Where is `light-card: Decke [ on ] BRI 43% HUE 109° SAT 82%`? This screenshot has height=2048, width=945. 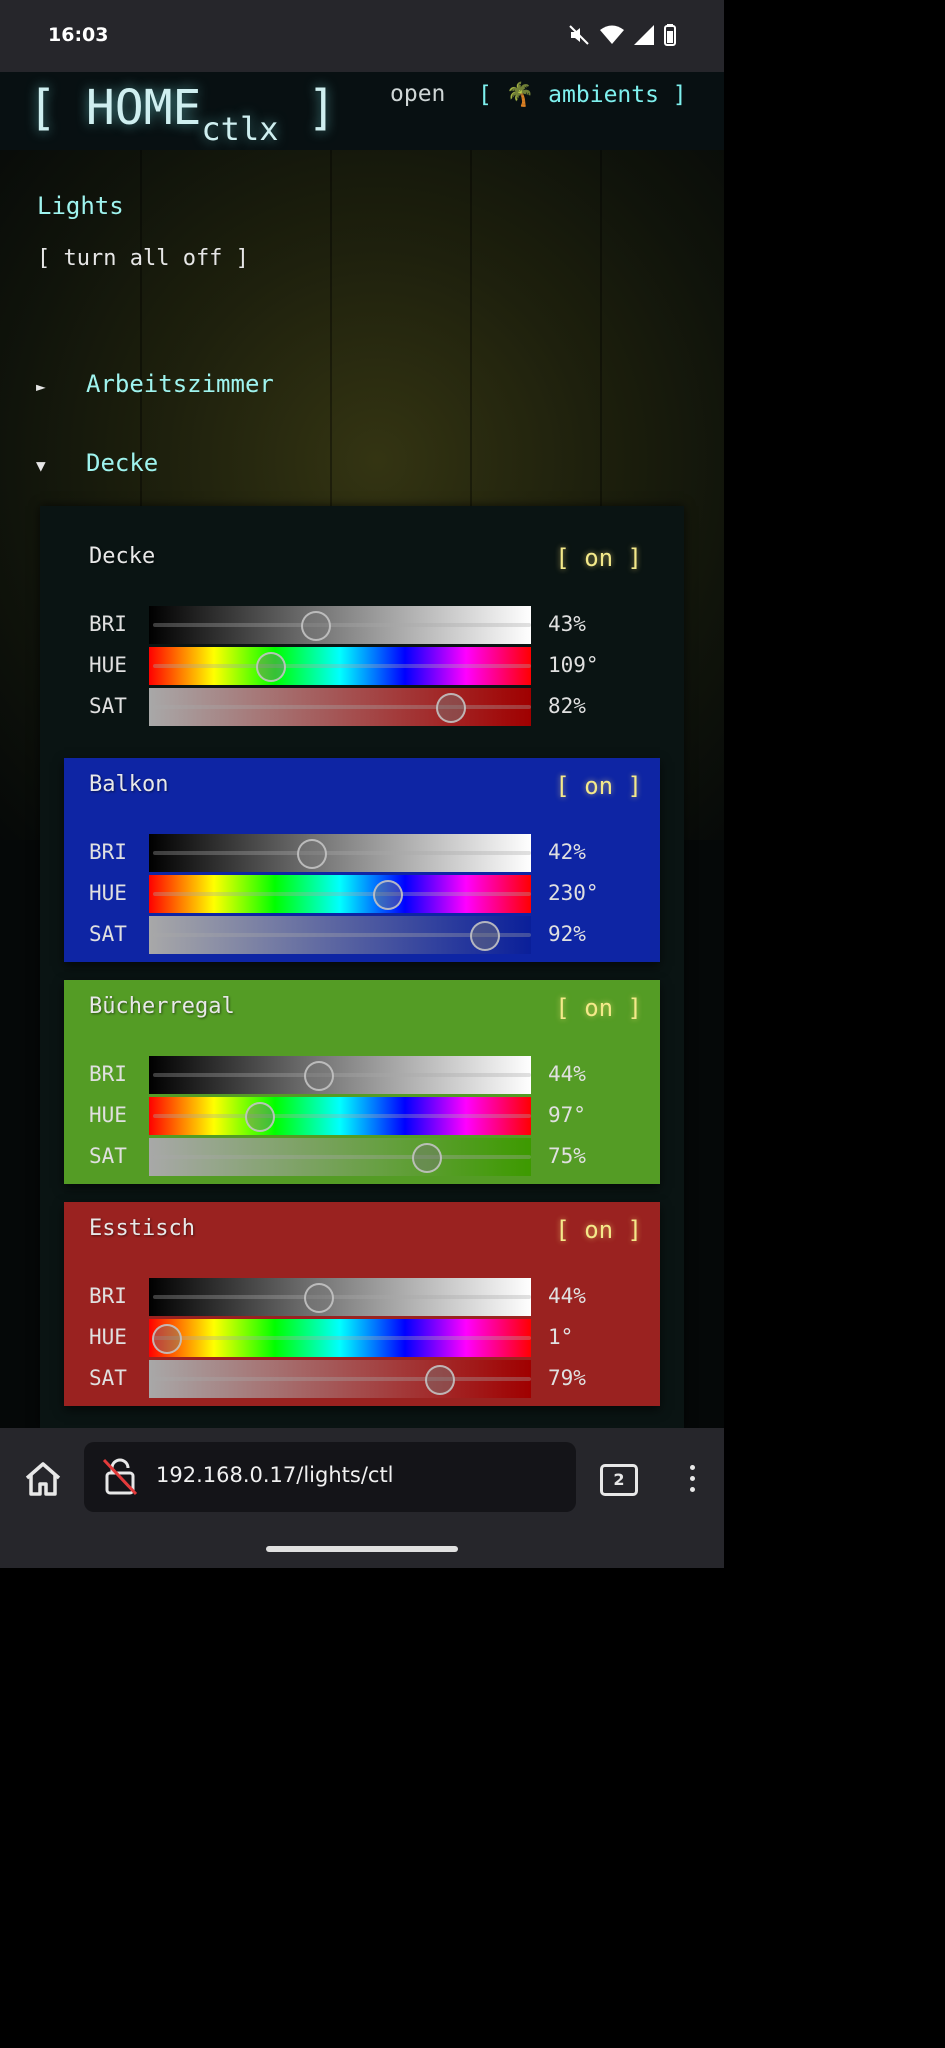 light-card: Decke [ on ] BRI 43% HUE 109° SAT 82% is located at coordinates (362, 632).